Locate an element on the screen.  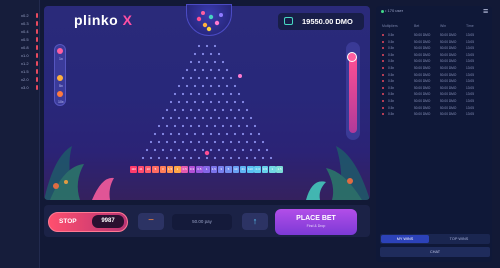
ball is located at coordinates (207, 153).